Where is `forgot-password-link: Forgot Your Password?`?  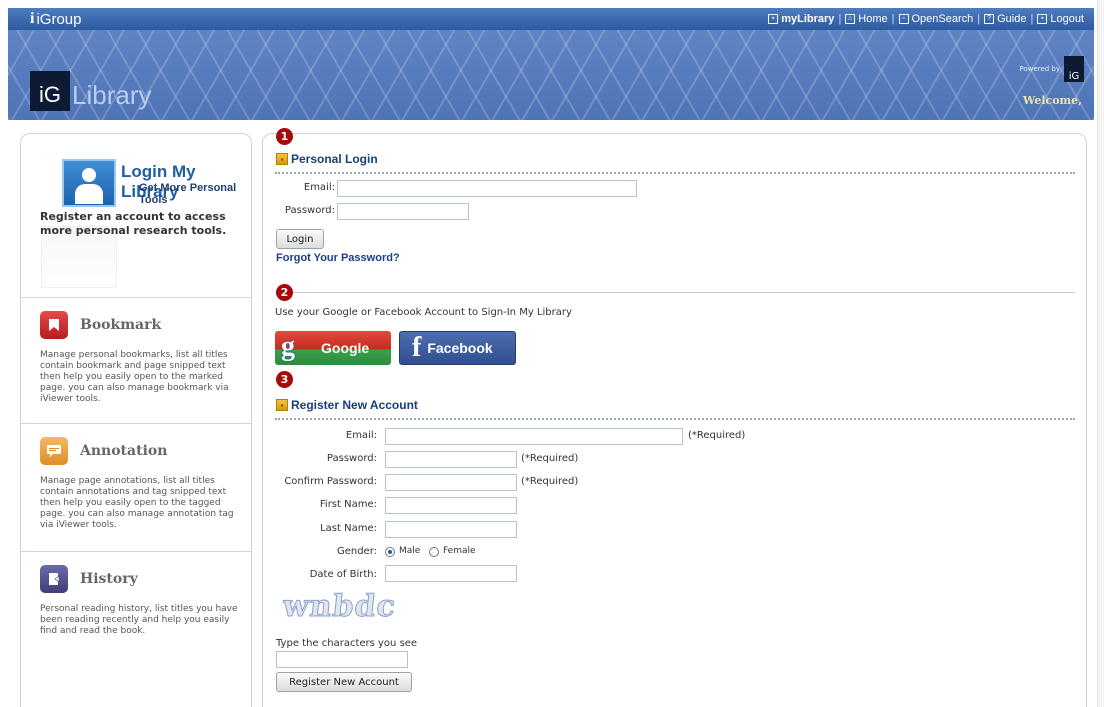 forgot-password-link: Forgot Your Password? is located at coordinates (338, 258).